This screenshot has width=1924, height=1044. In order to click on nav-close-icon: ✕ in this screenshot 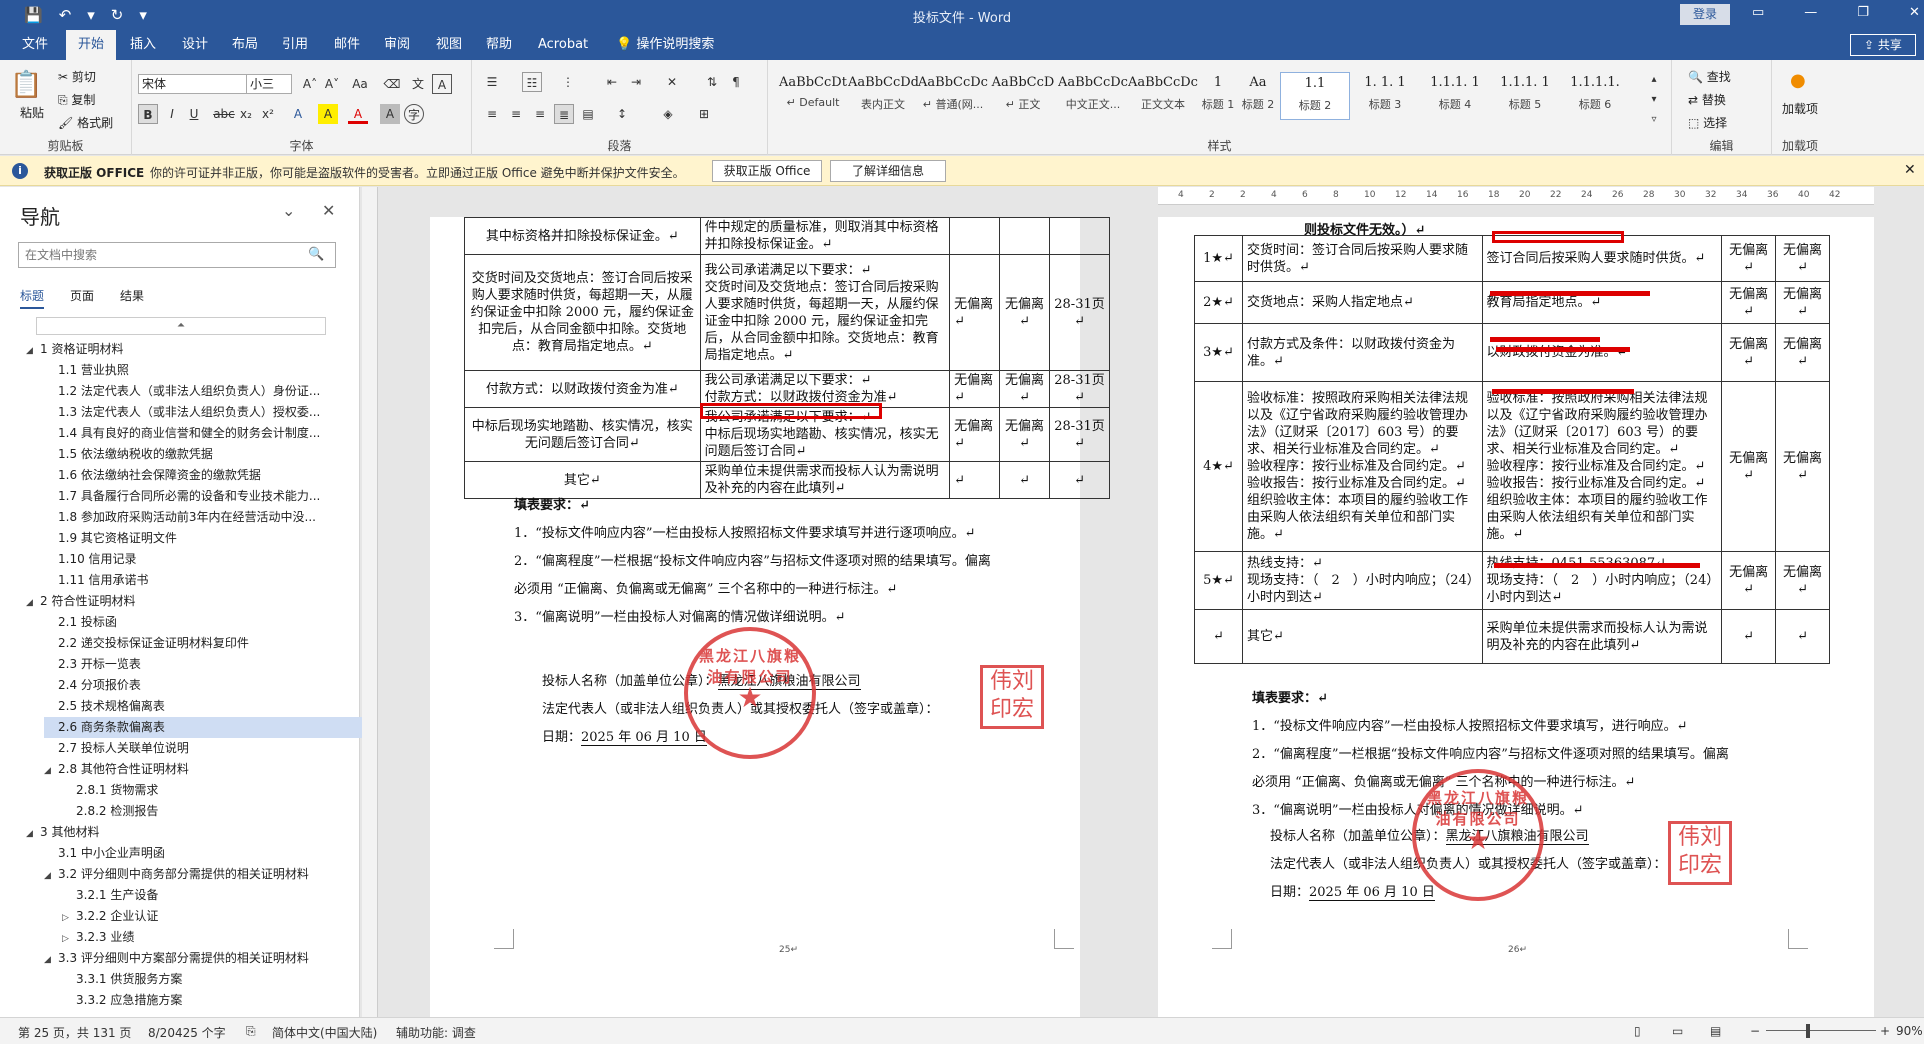, I will do `click(328, 210)`.